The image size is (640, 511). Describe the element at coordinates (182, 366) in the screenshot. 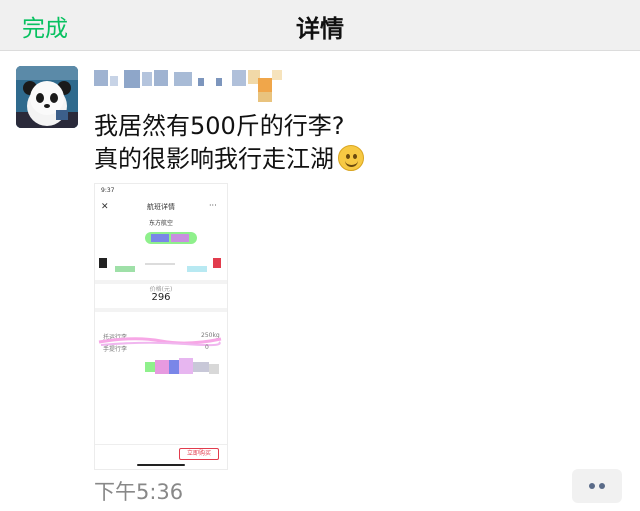

I see `blurred-contact-info` at that location.